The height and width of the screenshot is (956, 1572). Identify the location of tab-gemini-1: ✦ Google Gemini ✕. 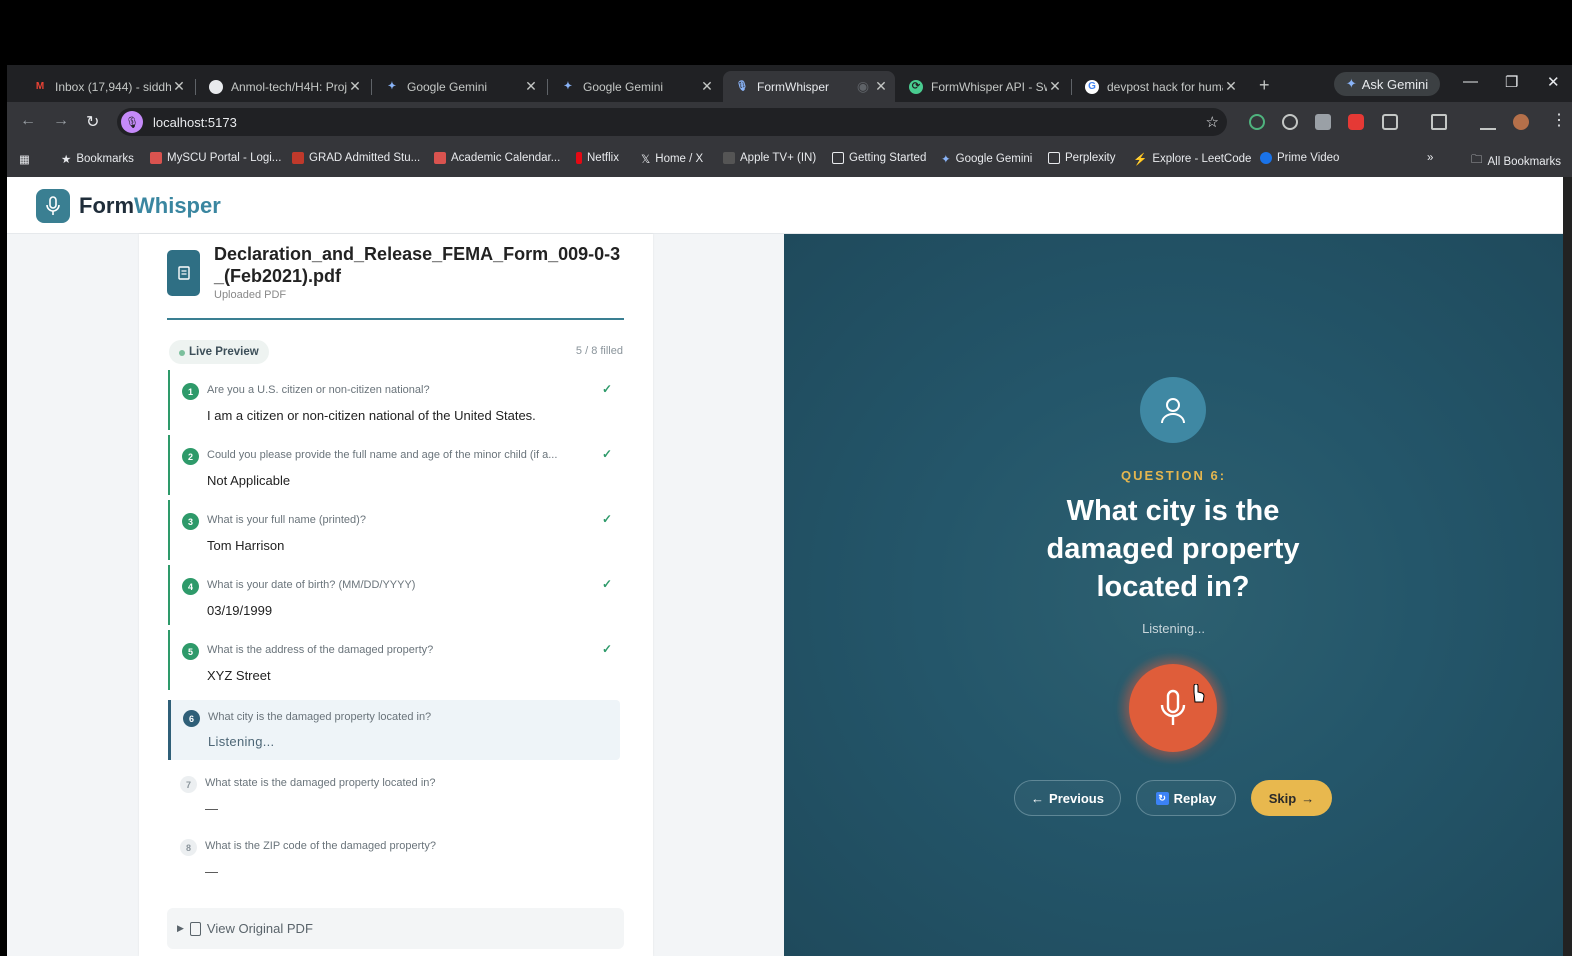
(459, 86).